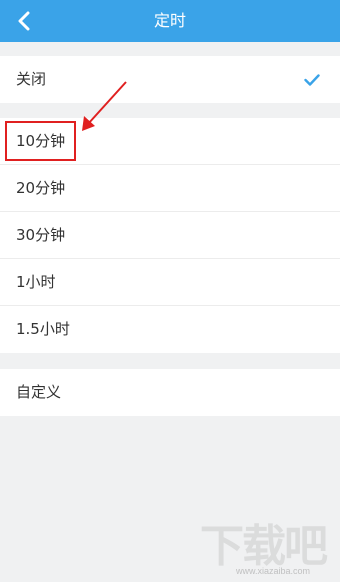 This screenshot has height=582, width=340. Describe the element at coordinates (104, 106) in the screenshot. I see `annotation-arrow-icon` at that location.